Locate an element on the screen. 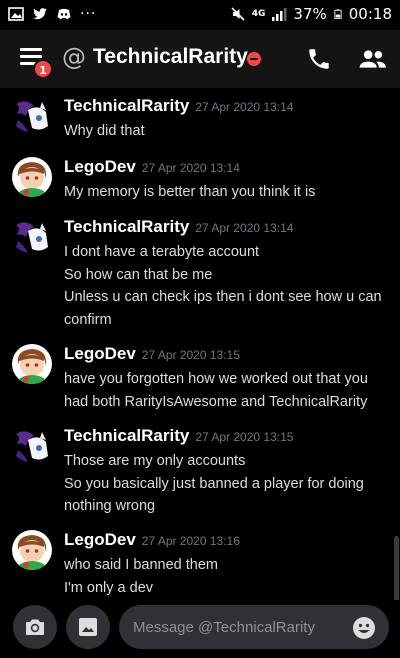 The image size is (400, 658). image-icon is located at coordinates (88, 627).